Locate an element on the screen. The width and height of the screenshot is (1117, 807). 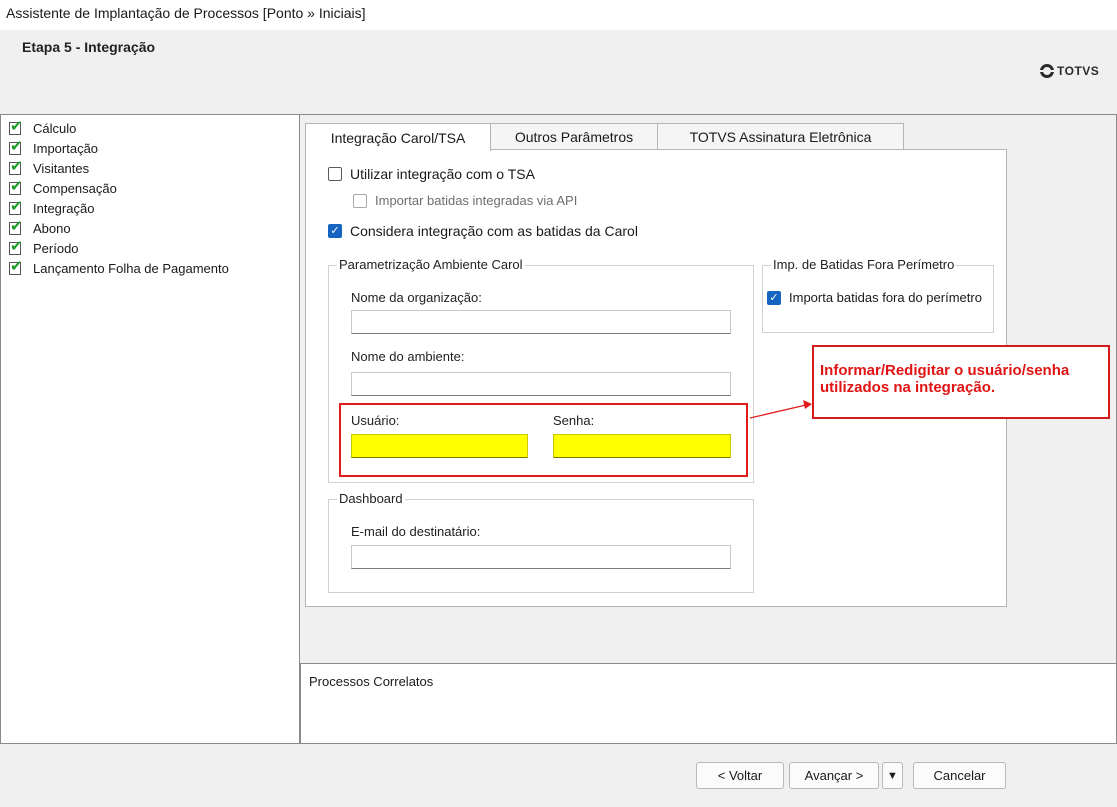
carol-group-title: Parametrização Ambiente Carol is located at coordinates (431, 264).